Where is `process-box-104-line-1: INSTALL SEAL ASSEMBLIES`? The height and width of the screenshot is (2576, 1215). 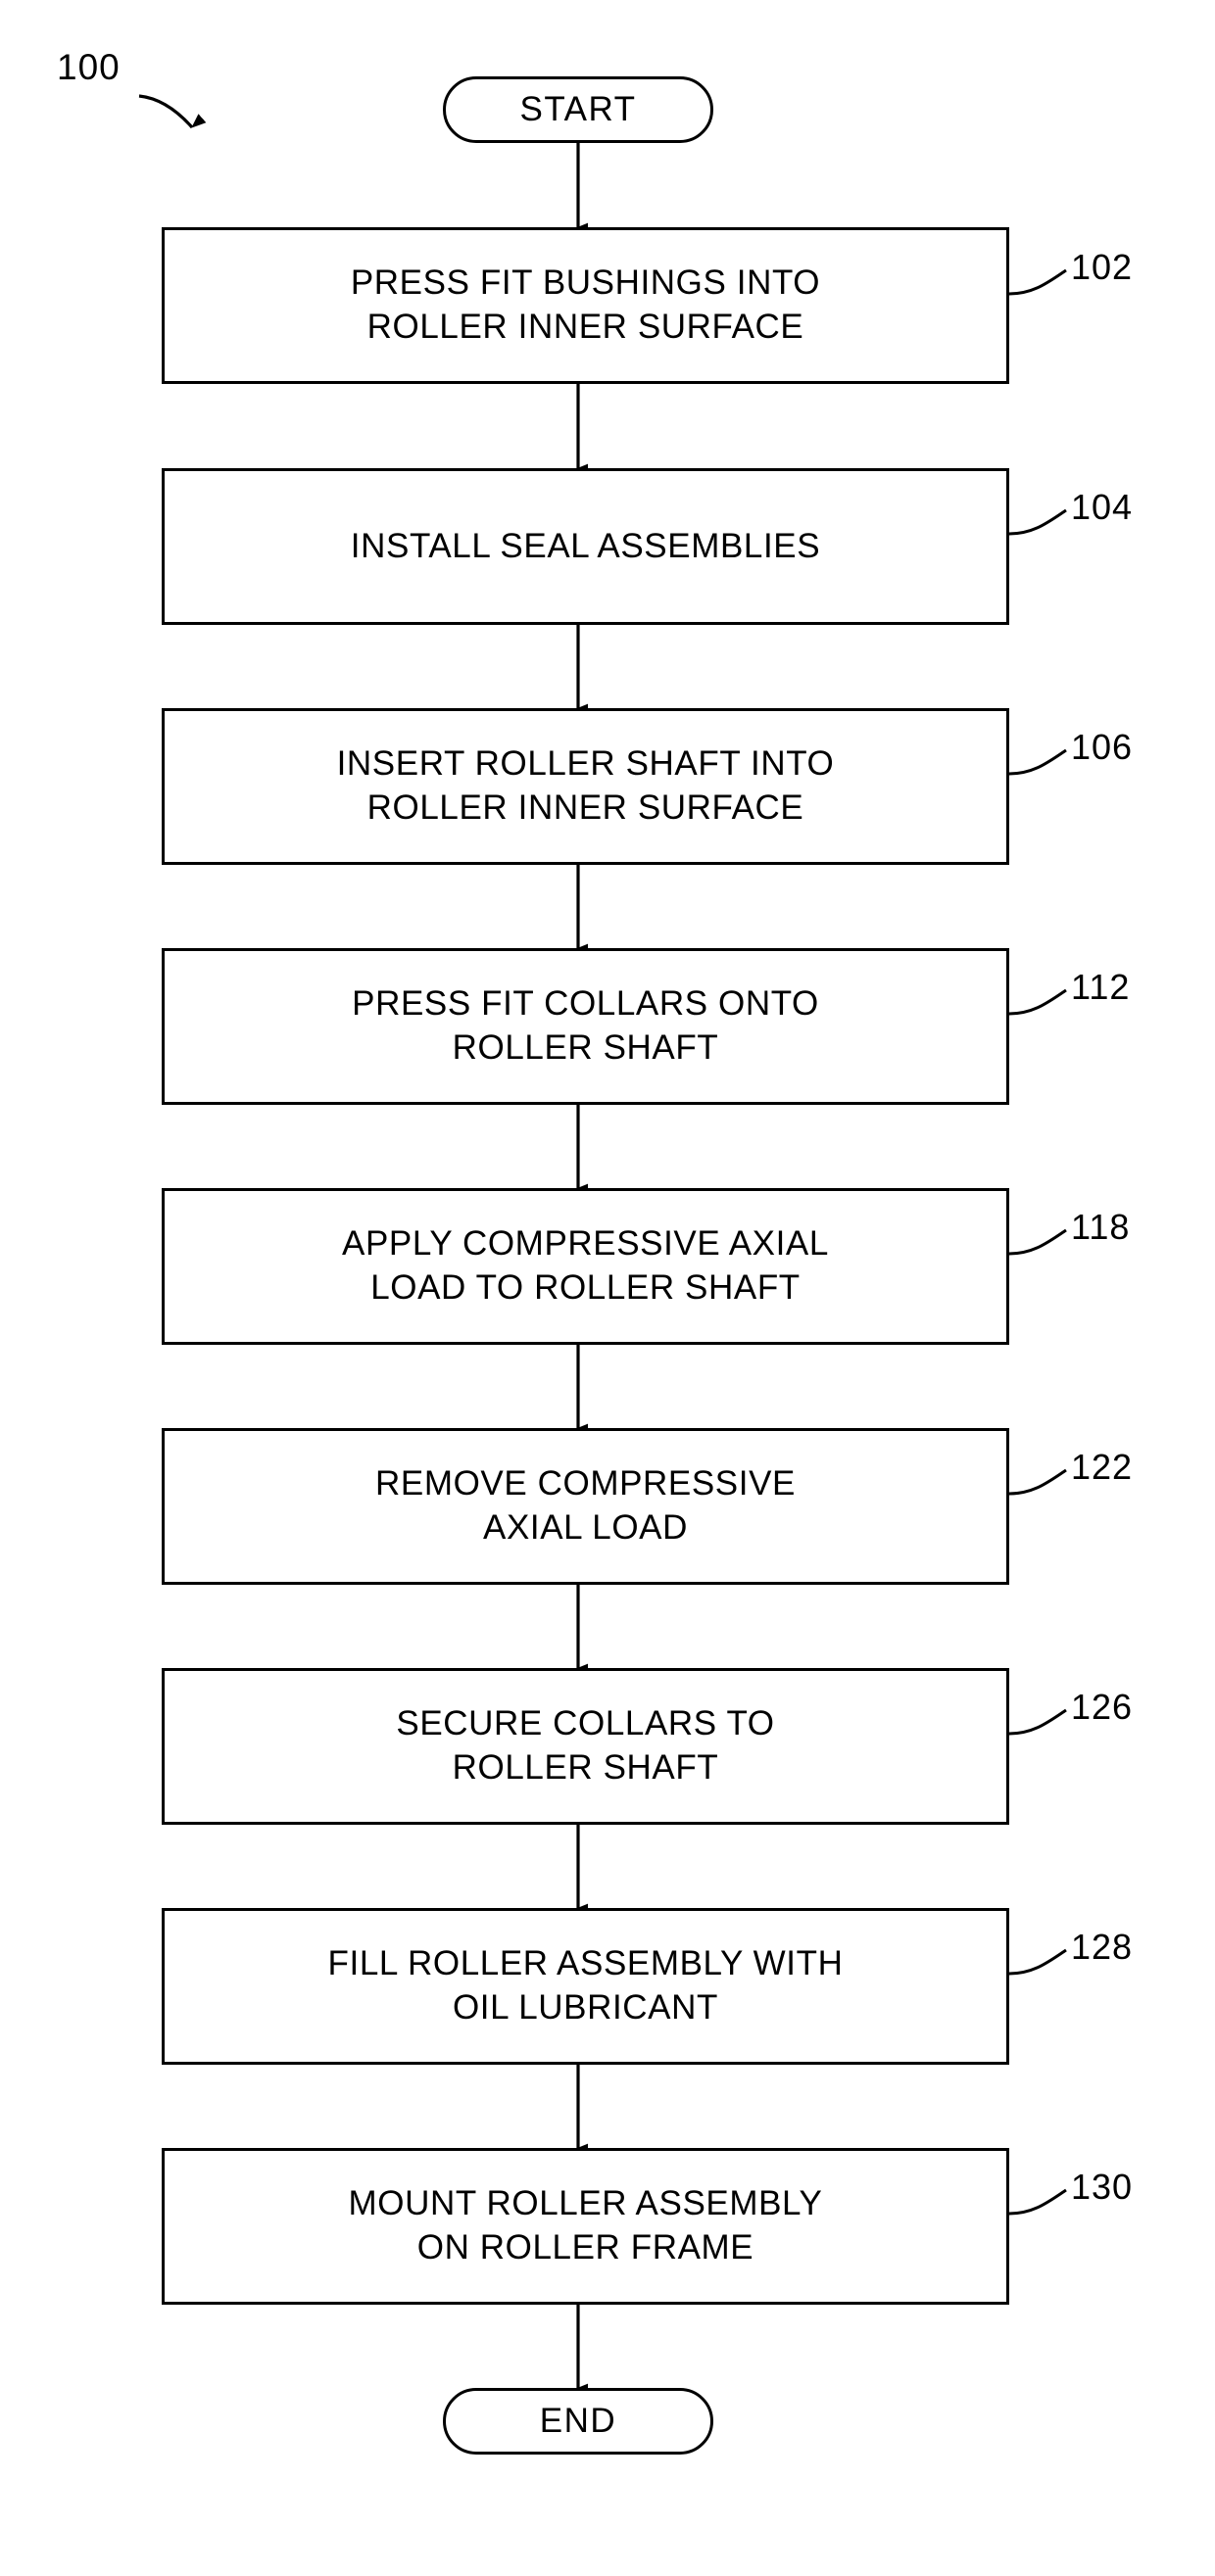
process-box-104-line-1: INSTALL SEAL ASSEMBLIES is located at coordinates (585, 545).